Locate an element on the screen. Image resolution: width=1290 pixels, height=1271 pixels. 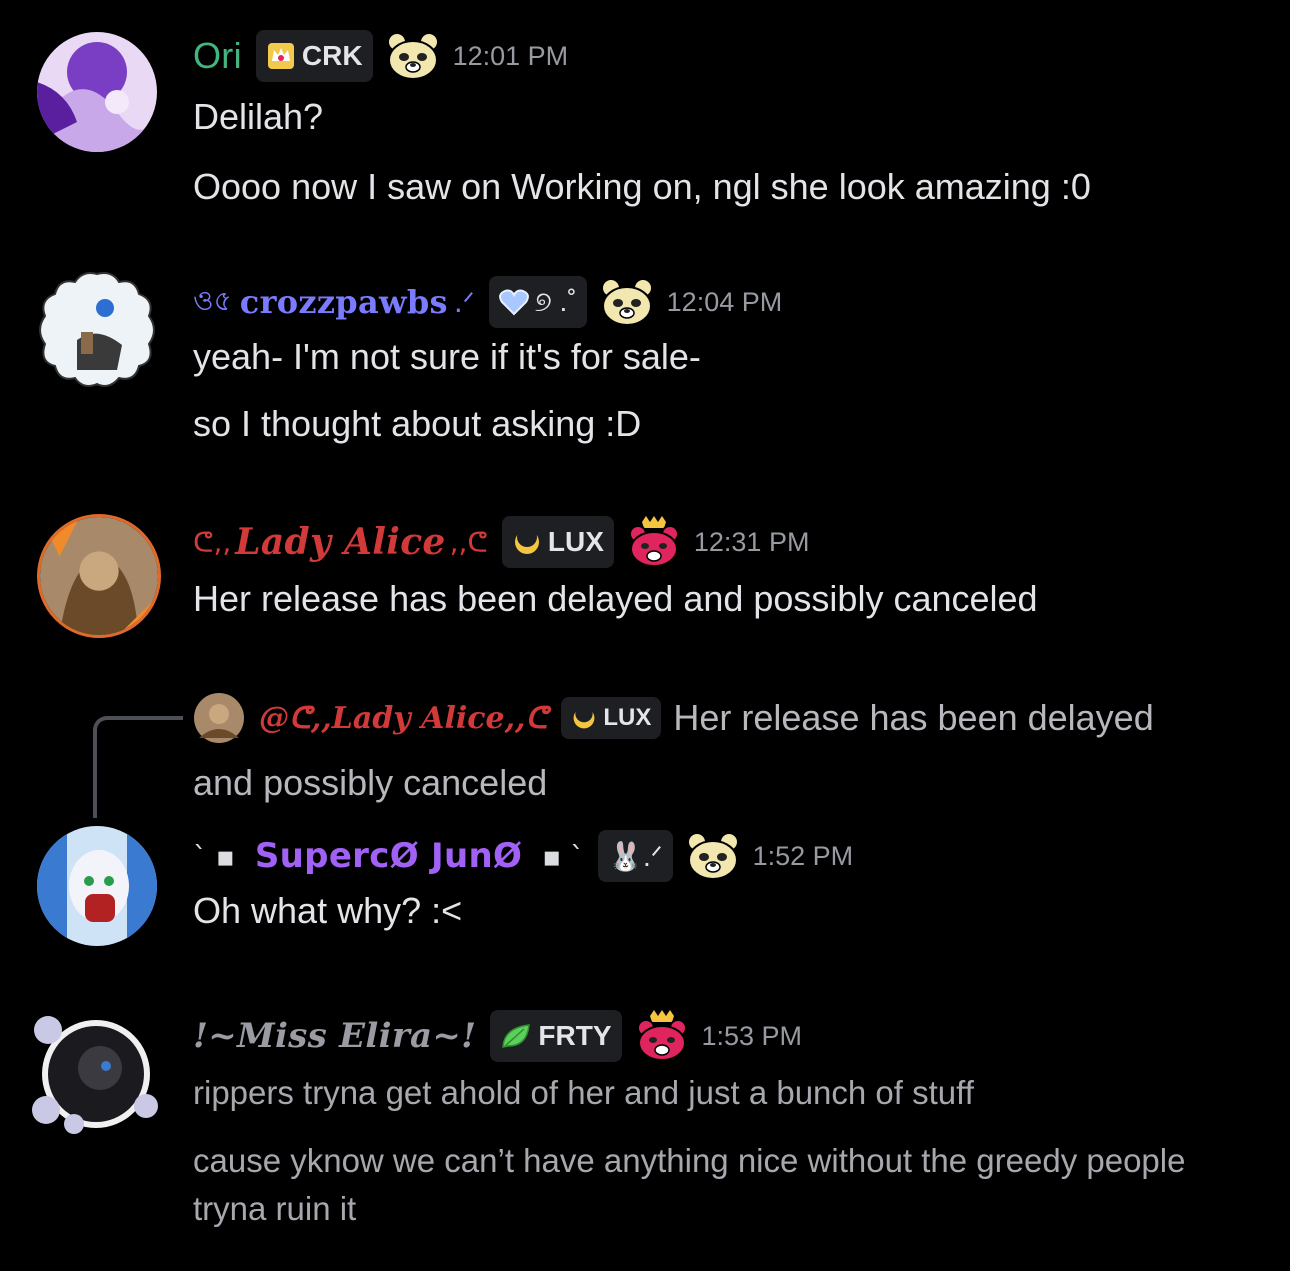
crown-badge-icon is located at coordinates (280, 56).